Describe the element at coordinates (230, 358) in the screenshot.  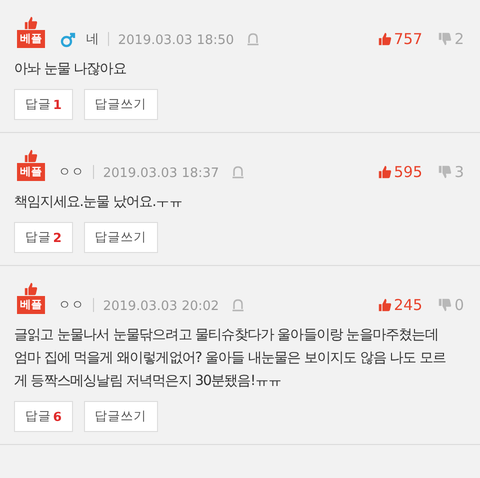
I see `comment-text: 글읽고 눈물나서 눈물닦으려고 물티슈찾다가 울아들이랑 눈을마주쳤는데 엄마 집에 먹을게 왜이렇게없어? 울아들 내눈물은 보이지도 않음 나도 모르게 등짝스메싱날림 저녁먹은지 30분됐음!ㅠㅠ` at that location.